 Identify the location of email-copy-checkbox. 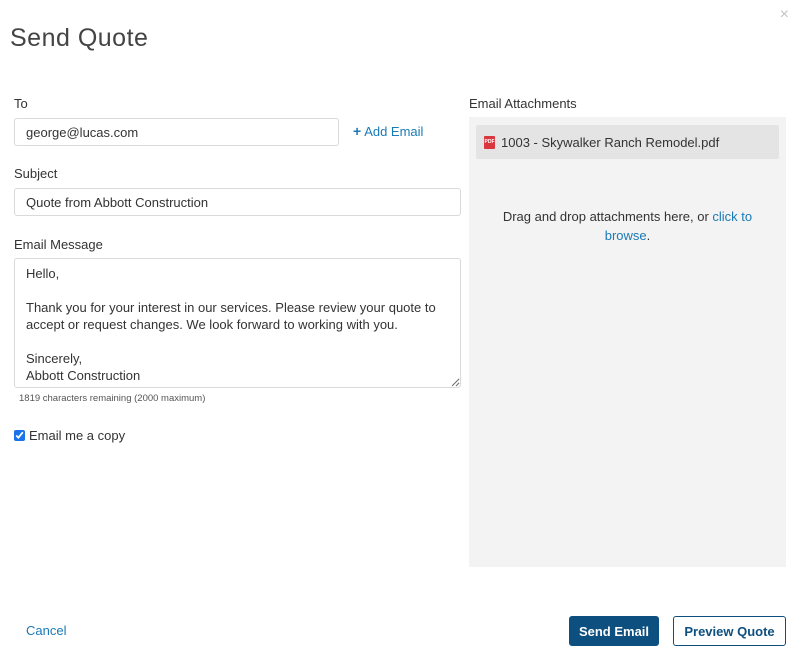
(19, 435).